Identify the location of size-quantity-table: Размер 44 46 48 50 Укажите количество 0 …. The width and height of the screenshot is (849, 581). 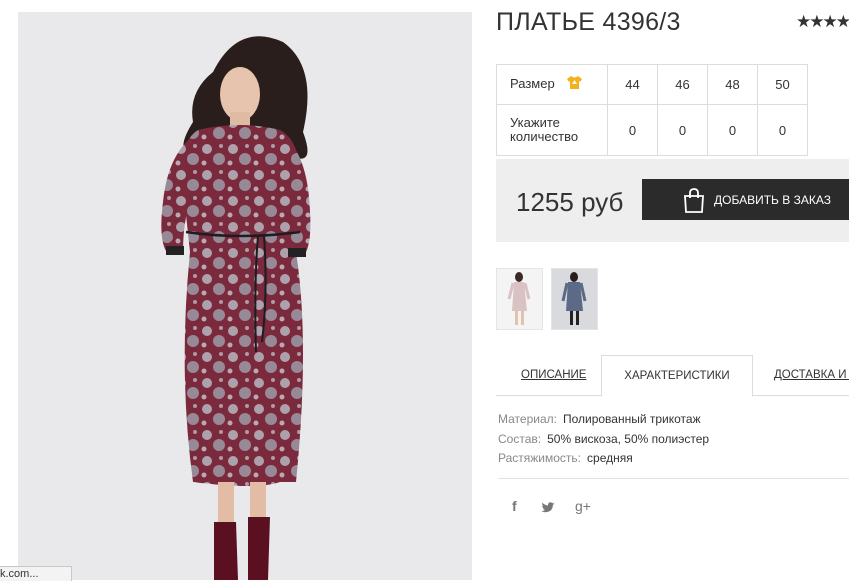
(652, 110).